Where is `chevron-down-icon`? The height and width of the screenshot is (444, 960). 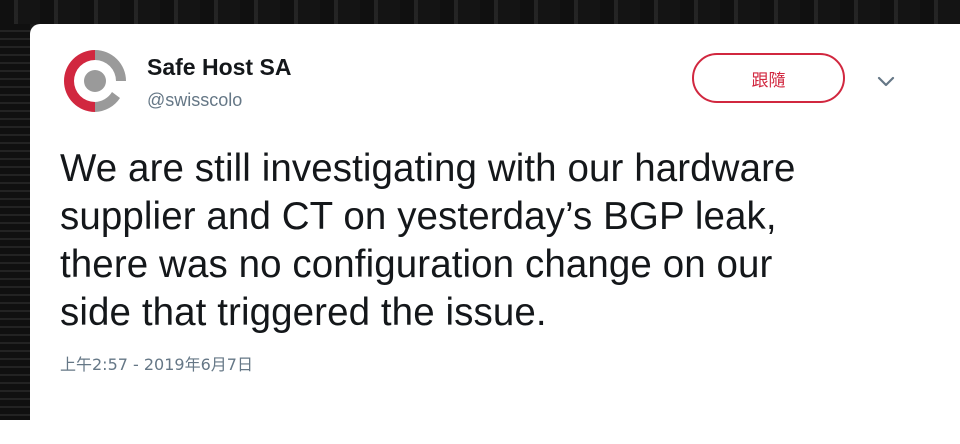
chevron-down-icon is located at coordinates (886, 81).